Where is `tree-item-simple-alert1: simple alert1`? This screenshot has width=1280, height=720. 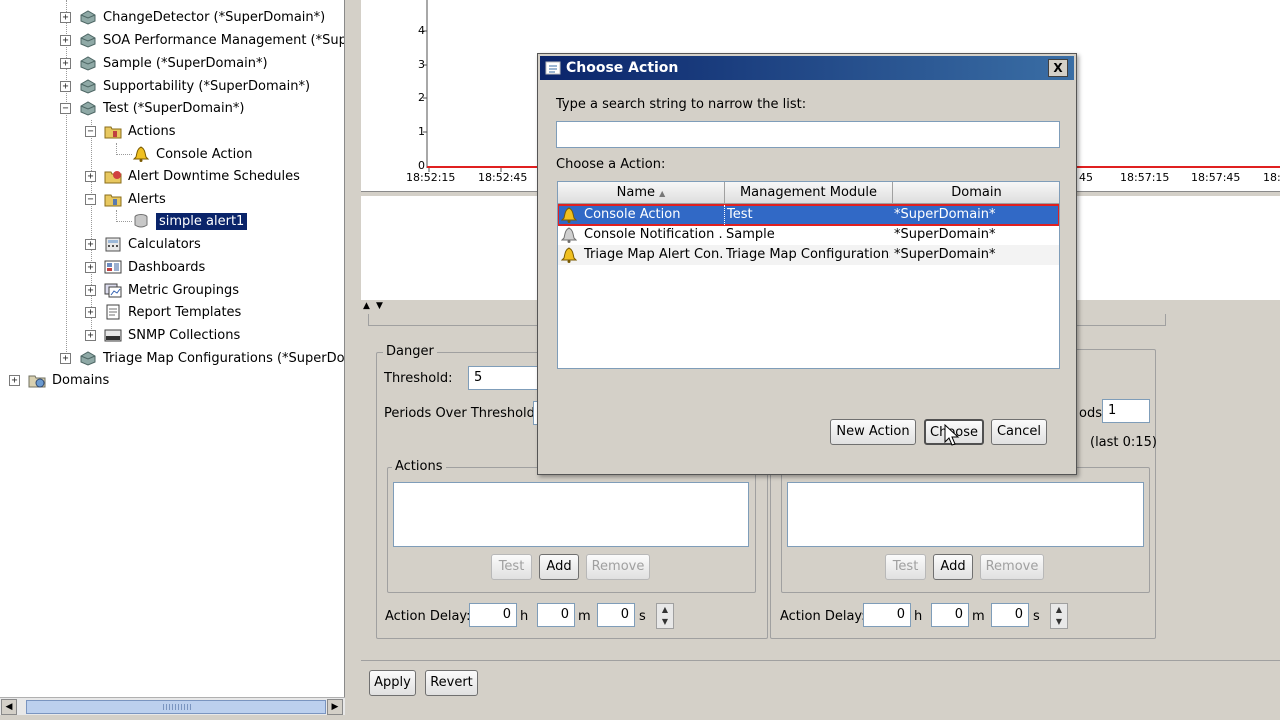 tree-item-simple-alert1: simple alert1 is located at coordinates (190, 221).